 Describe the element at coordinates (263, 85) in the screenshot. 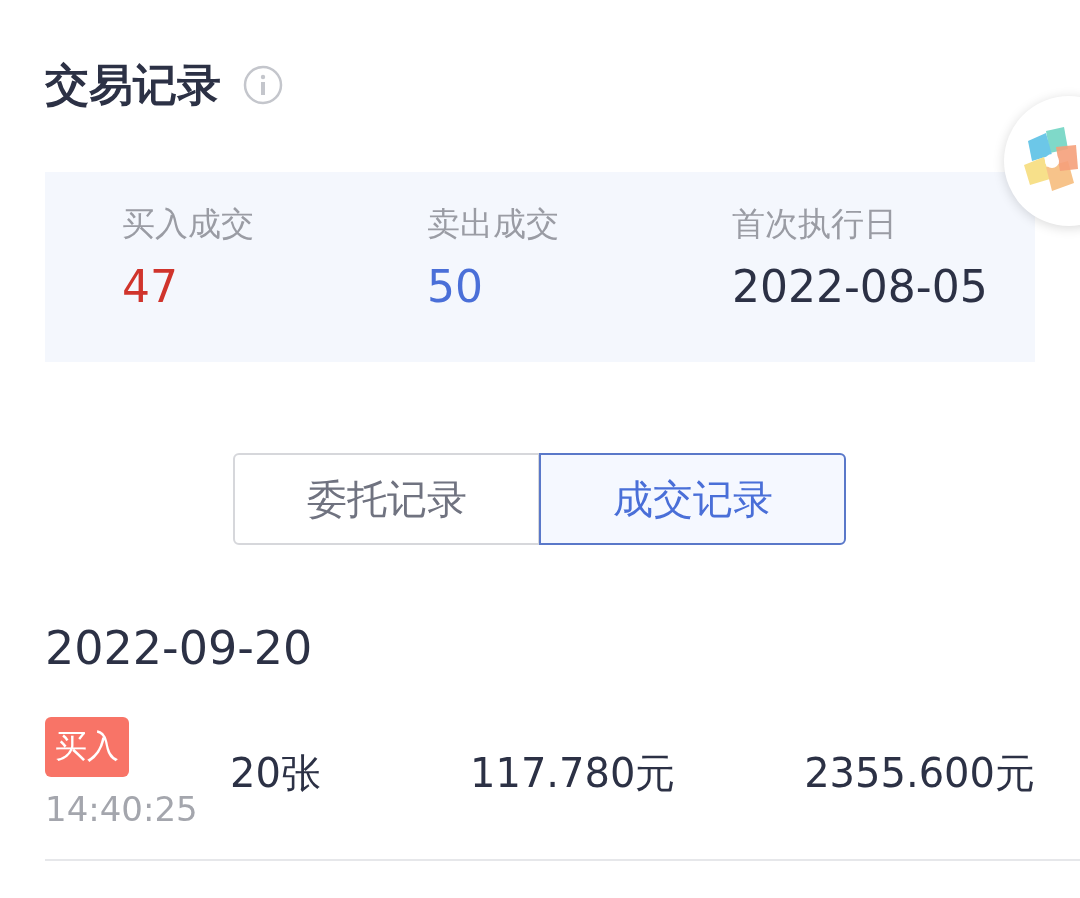

I see `info-icon` at that location.